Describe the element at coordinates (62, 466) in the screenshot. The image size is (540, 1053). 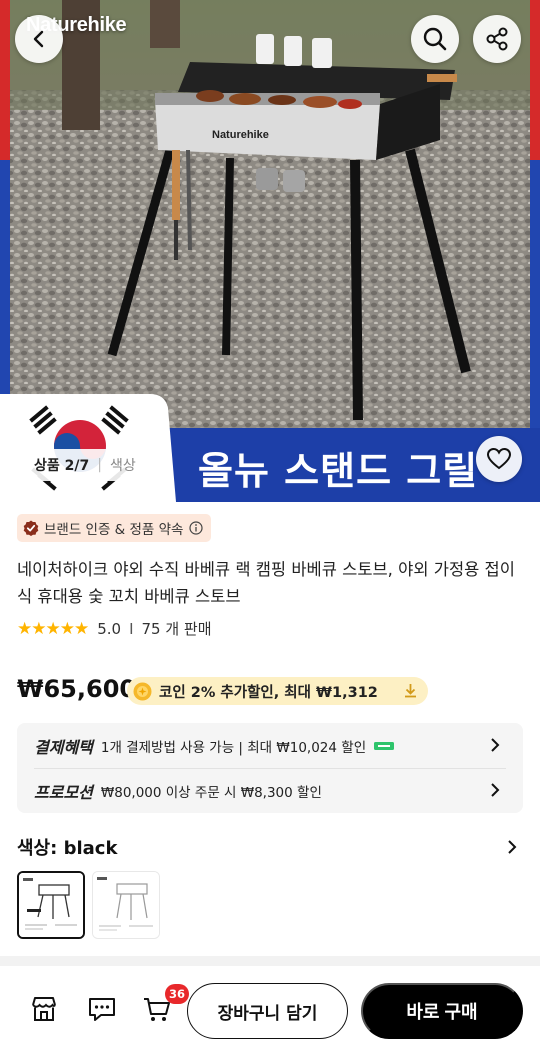
I see `image-counter-current: 상품 2/7` at that location.